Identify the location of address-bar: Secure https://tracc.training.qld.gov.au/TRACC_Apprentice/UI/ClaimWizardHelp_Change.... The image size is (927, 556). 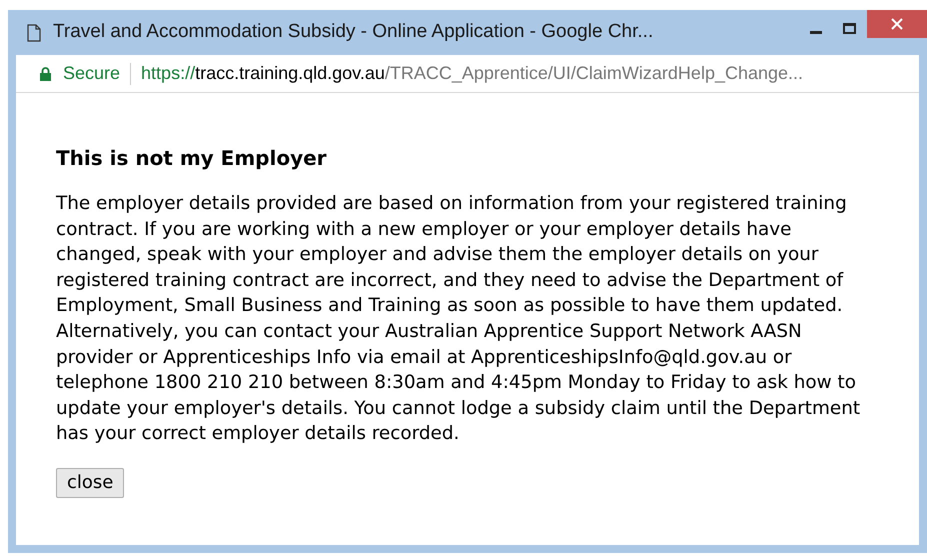
(467, 74).